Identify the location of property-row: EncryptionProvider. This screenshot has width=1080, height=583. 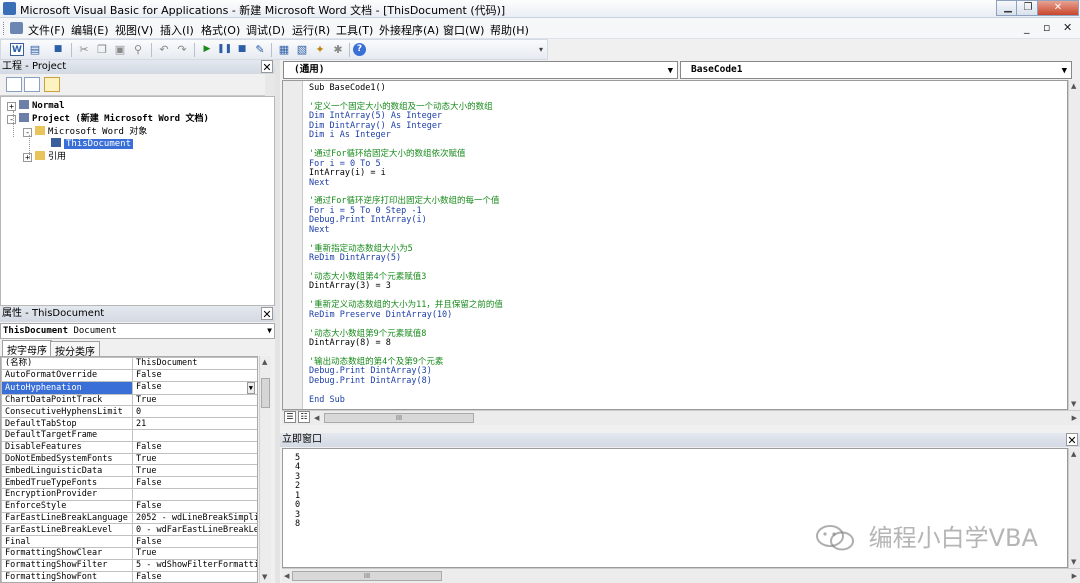
(129, 494).